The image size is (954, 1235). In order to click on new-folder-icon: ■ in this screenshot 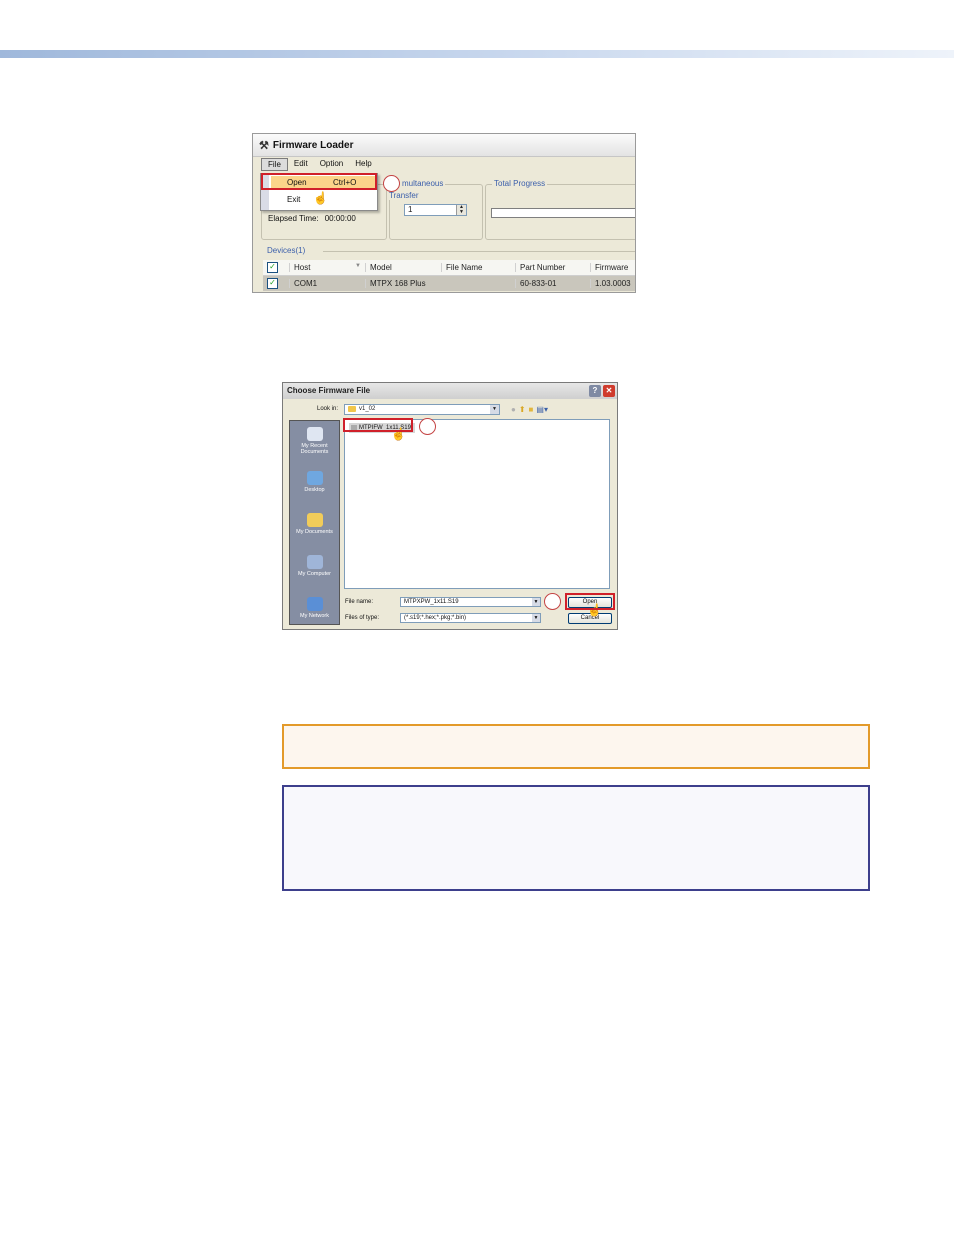, I will do `click(531, 409)`.